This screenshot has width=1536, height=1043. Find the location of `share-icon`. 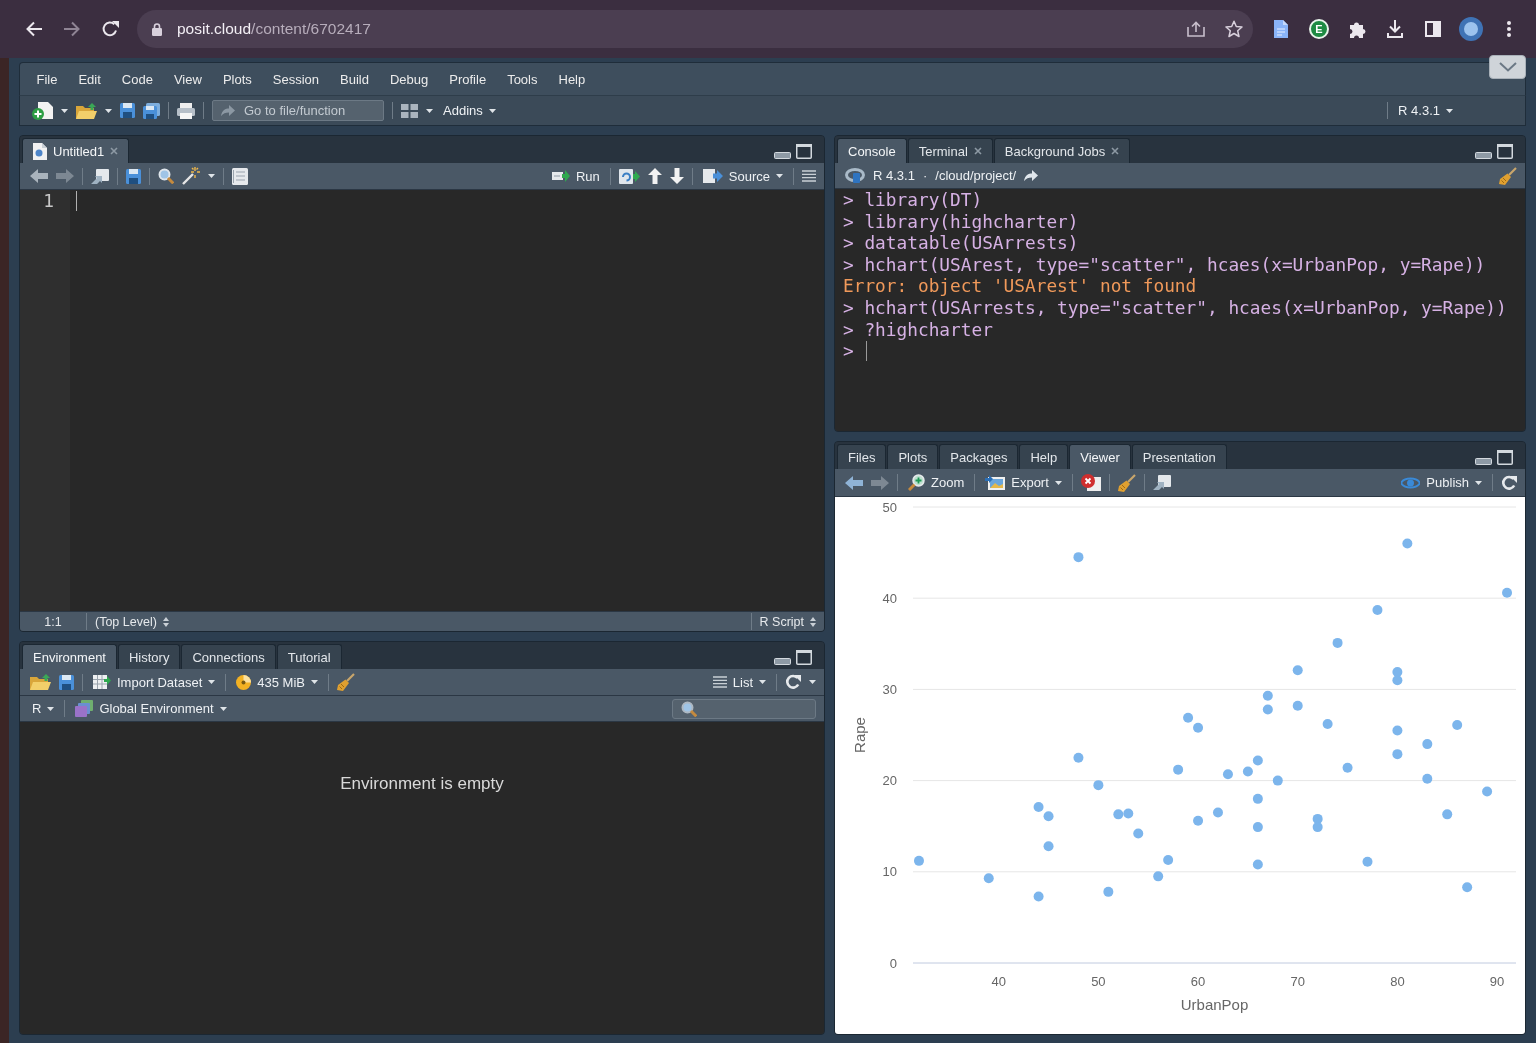

share-icon is located at coordinates (1196, 29).